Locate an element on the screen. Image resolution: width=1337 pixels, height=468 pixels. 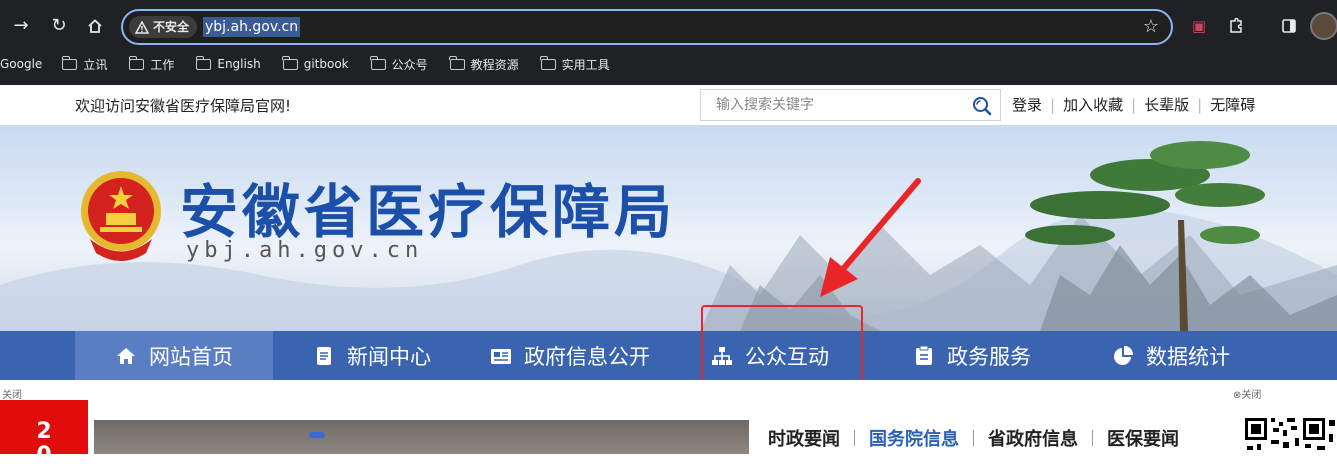
floating-red-badge: 2 0 is located at coordinates (44, 434).